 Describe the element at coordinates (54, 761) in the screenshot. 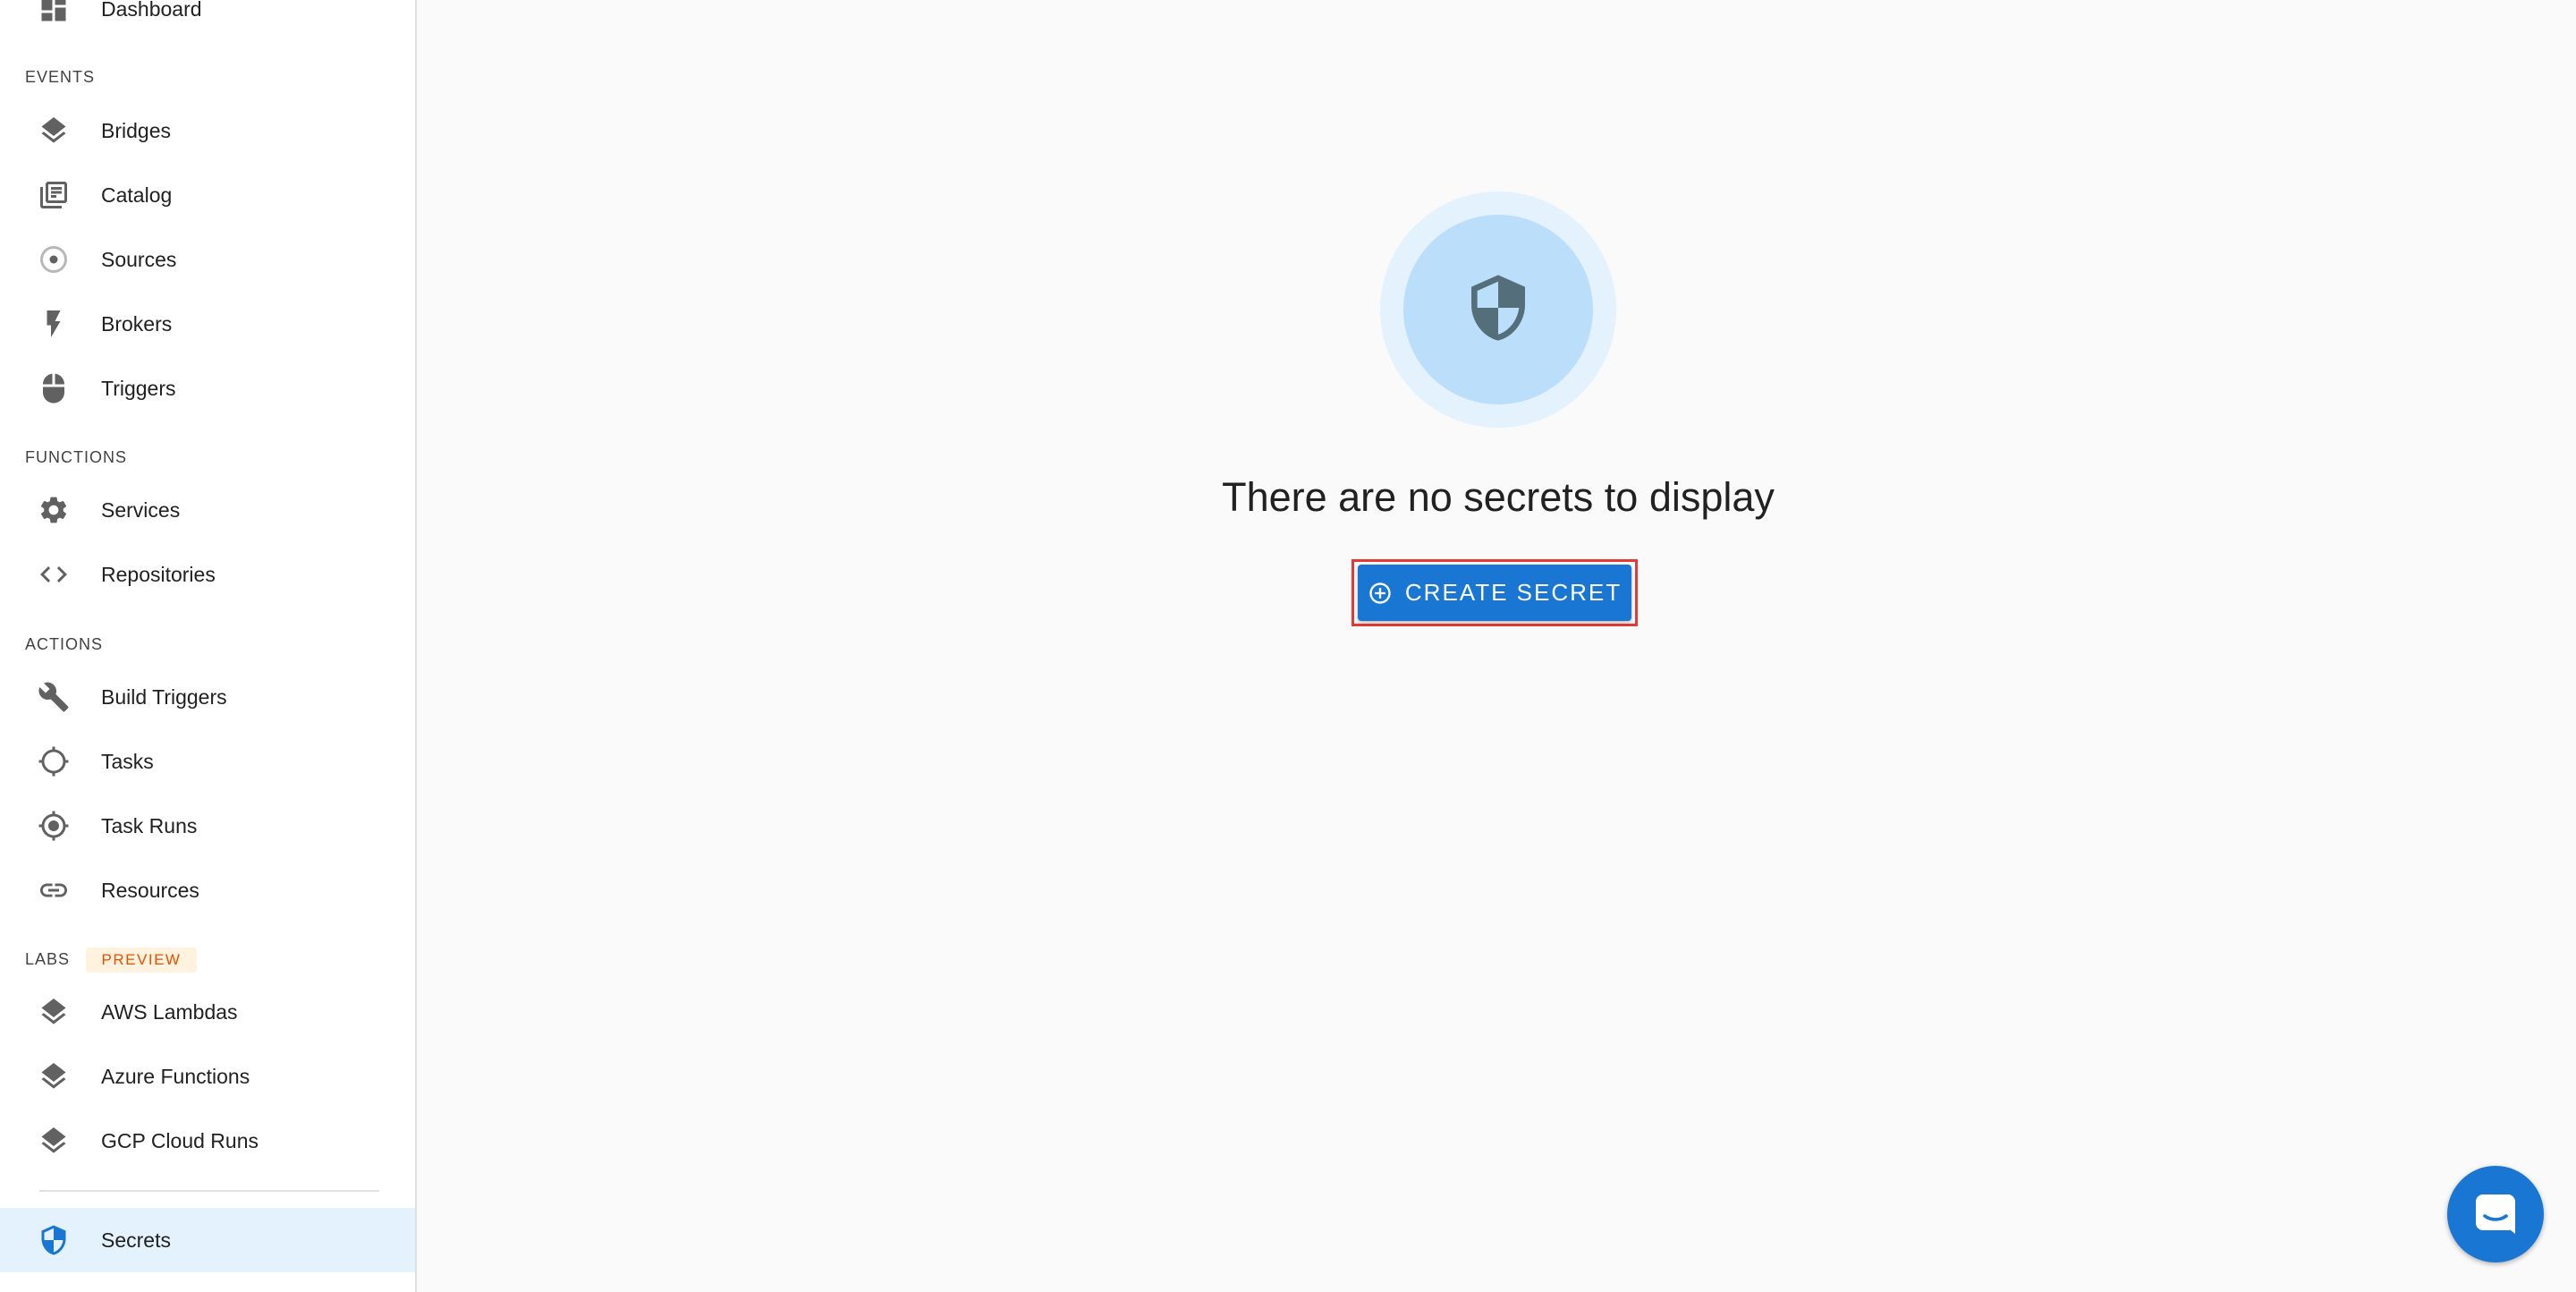

I see `crosshair-icon` at that location.